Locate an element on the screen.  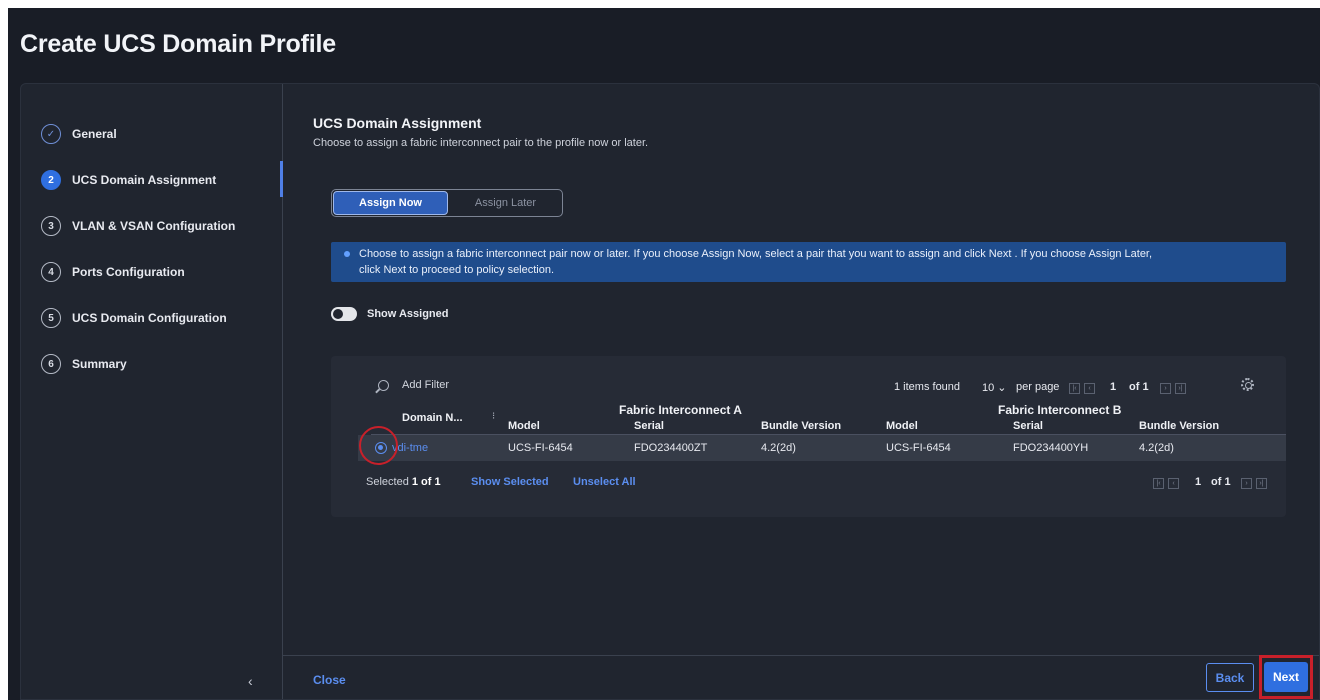
filter-bar is located at coordinates (490, 385).